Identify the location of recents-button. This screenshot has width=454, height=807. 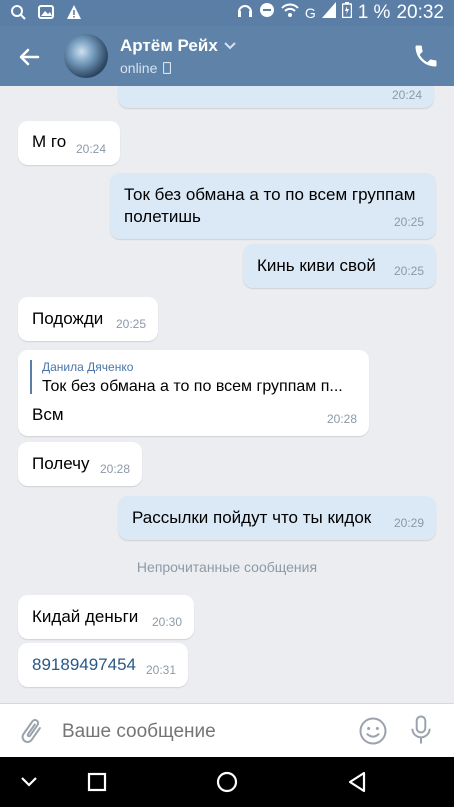
(97, 782).